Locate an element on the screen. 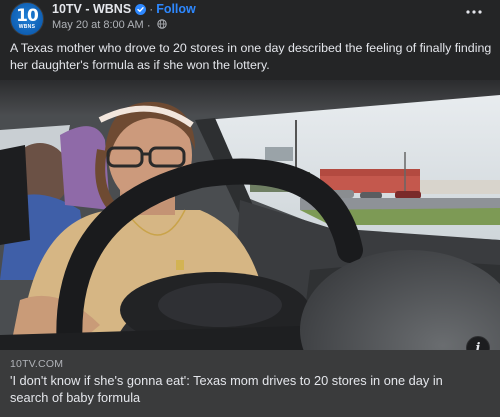  follow-button: Follow is located at coordinates (176, 9).